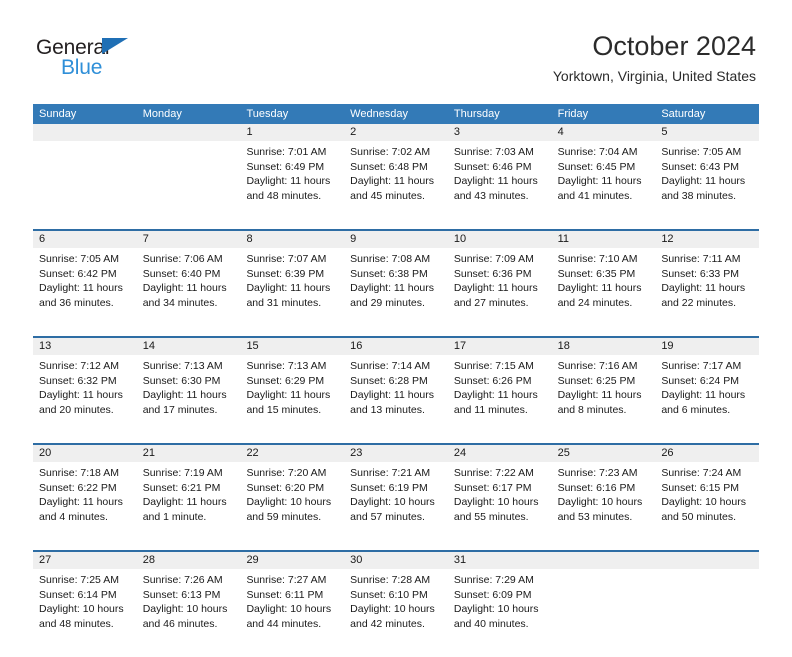  I want to click on day-detail-line: and 53 minutes., so click(595, 516).